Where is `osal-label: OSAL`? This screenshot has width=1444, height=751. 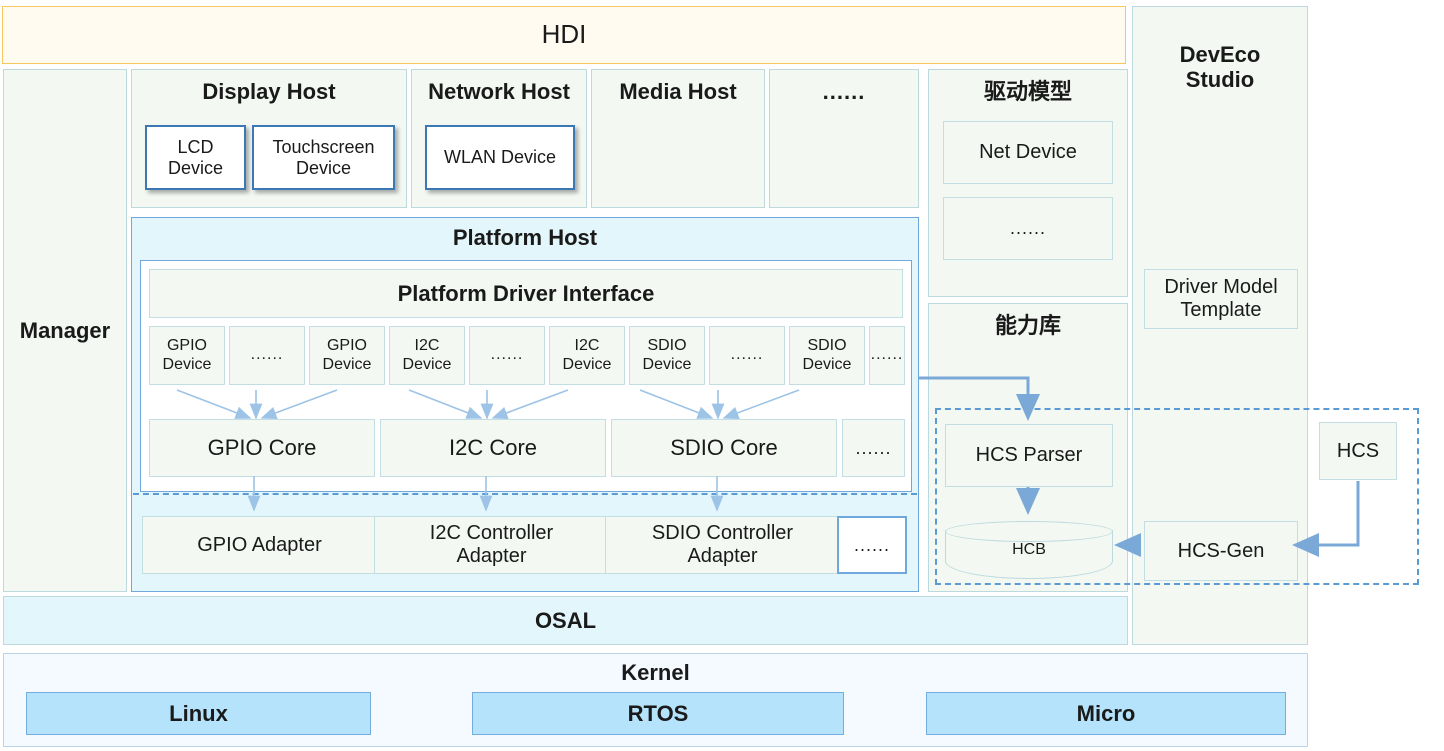 osal-label: OSAL is located at coordinates (565, 620).